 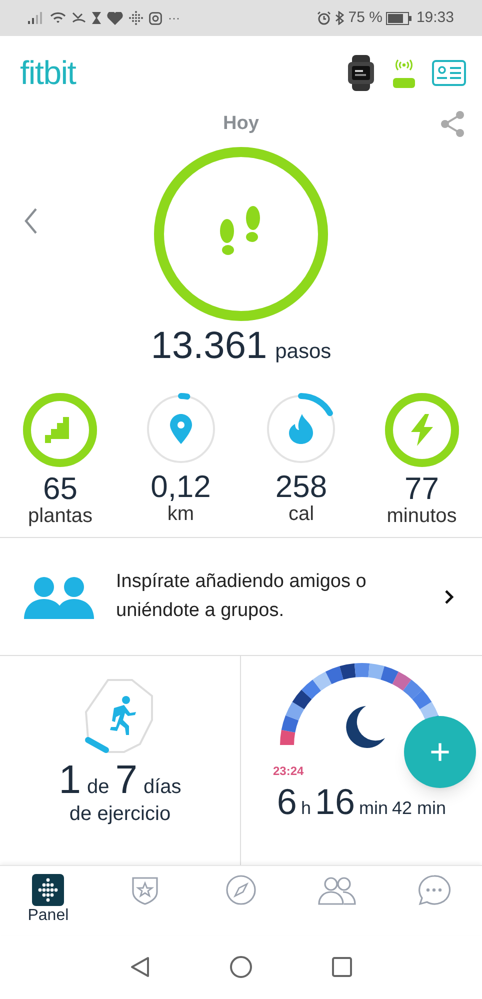 What do you see at coordinates (339, 18) in the screenshot?
I see `bluetooth-icon` at bounding box center [339, 18].